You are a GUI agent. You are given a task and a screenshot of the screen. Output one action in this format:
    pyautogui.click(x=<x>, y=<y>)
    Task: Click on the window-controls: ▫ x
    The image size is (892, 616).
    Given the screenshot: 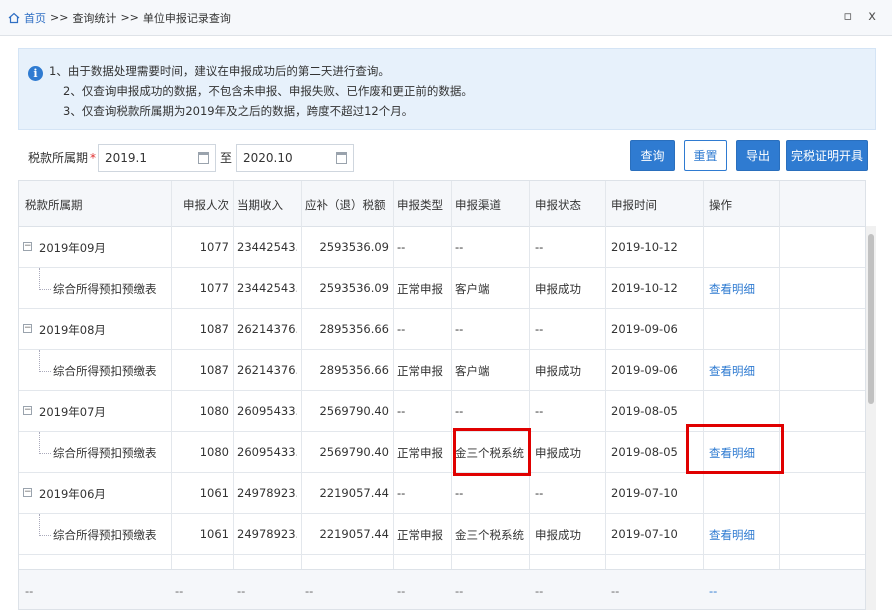 What is the action you would take?
    pyautogui.click(x=862, y=16)
    